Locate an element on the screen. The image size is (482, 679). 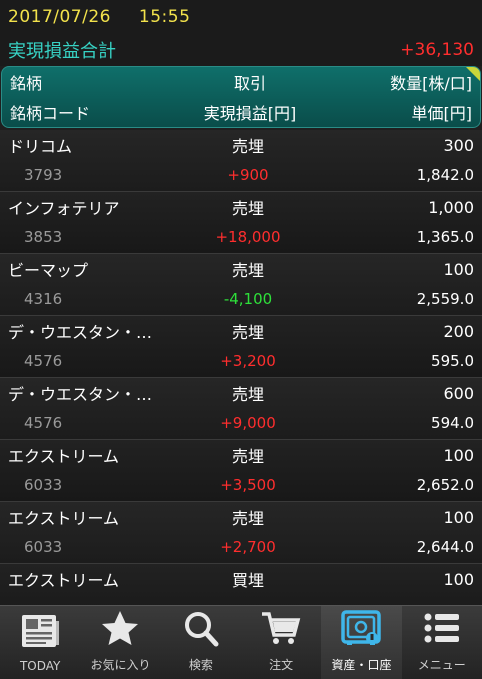
datetime: 2017/07/26 15:55 is located at coordinates (99, 17).